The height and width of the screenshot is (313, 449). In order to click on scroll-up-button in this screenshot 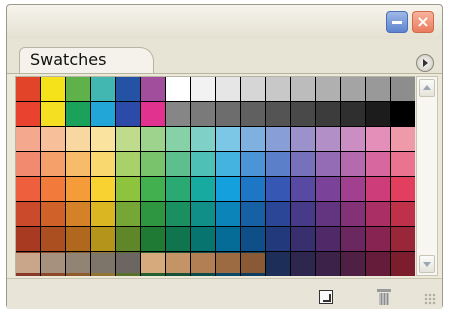, I will do `click(427, 88)`.